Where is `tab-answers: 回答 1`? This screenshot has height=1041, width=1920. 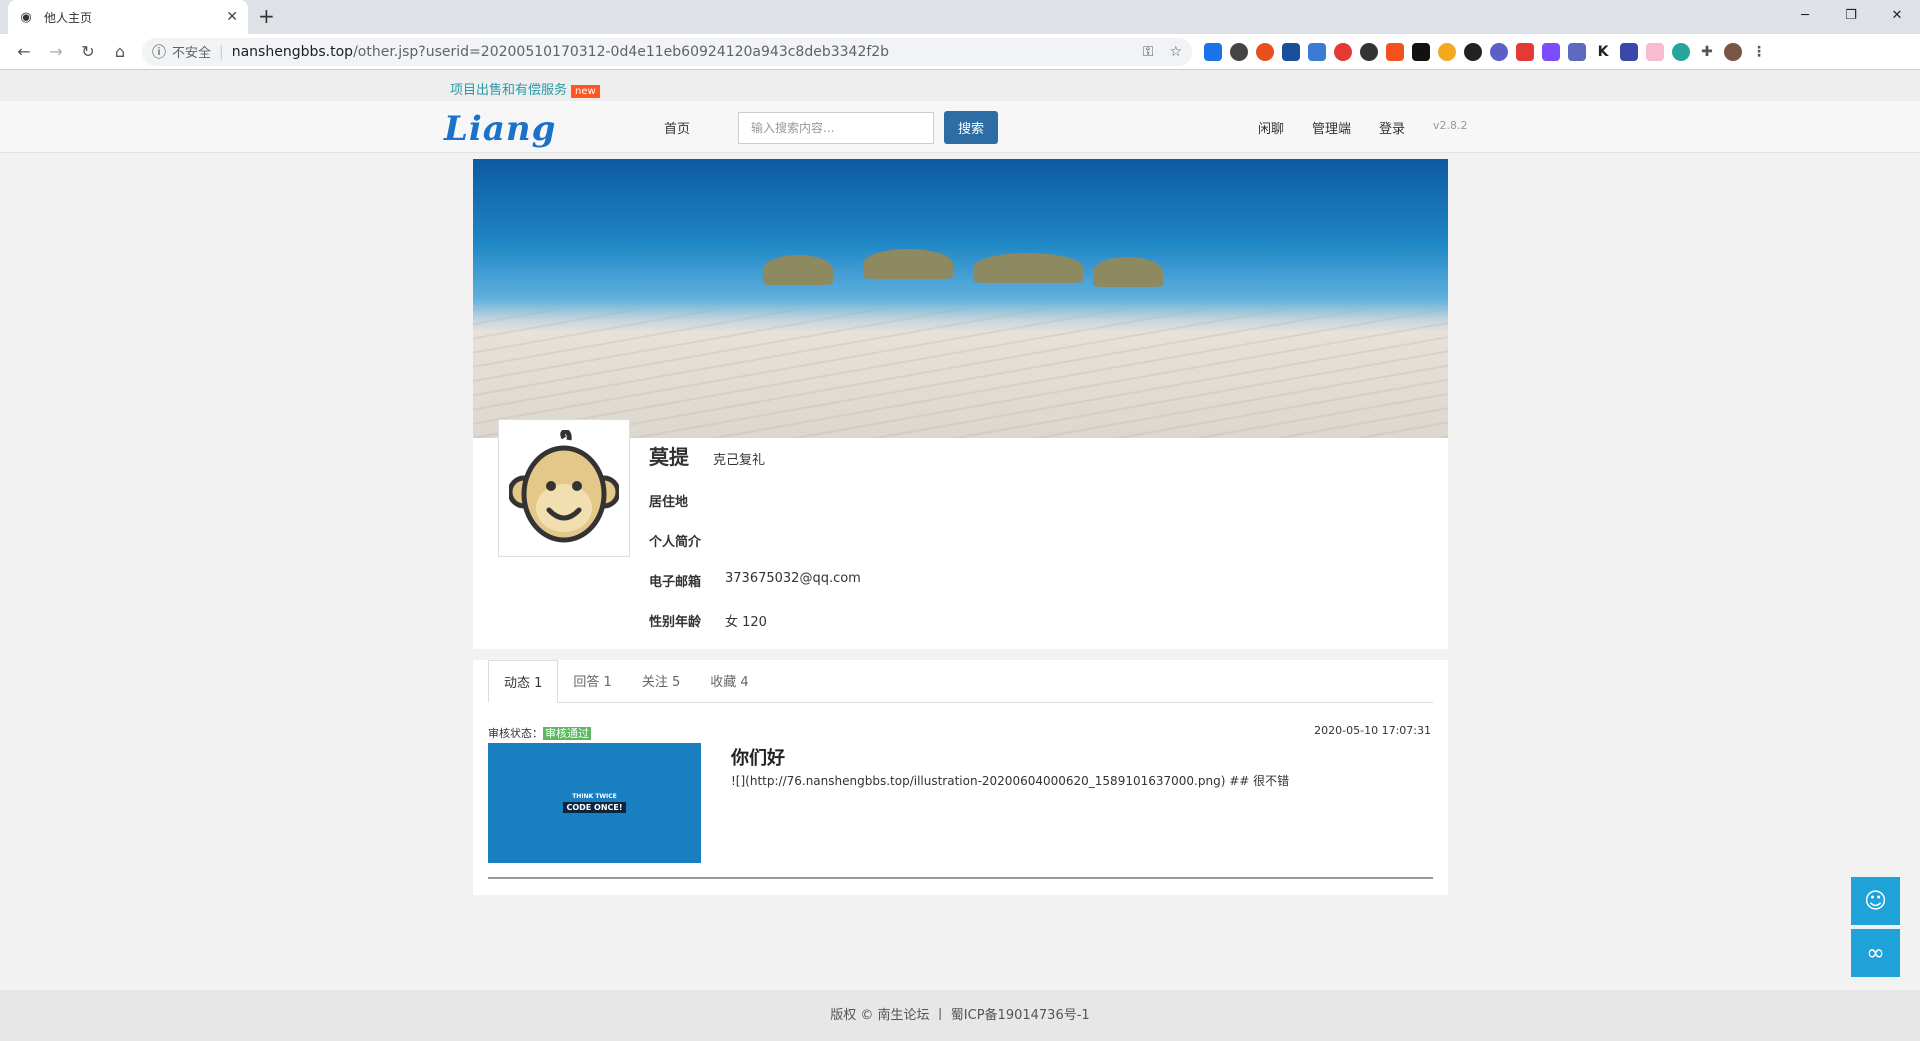 tab-answers: 回答 1 is located at coordinates (592, 680).